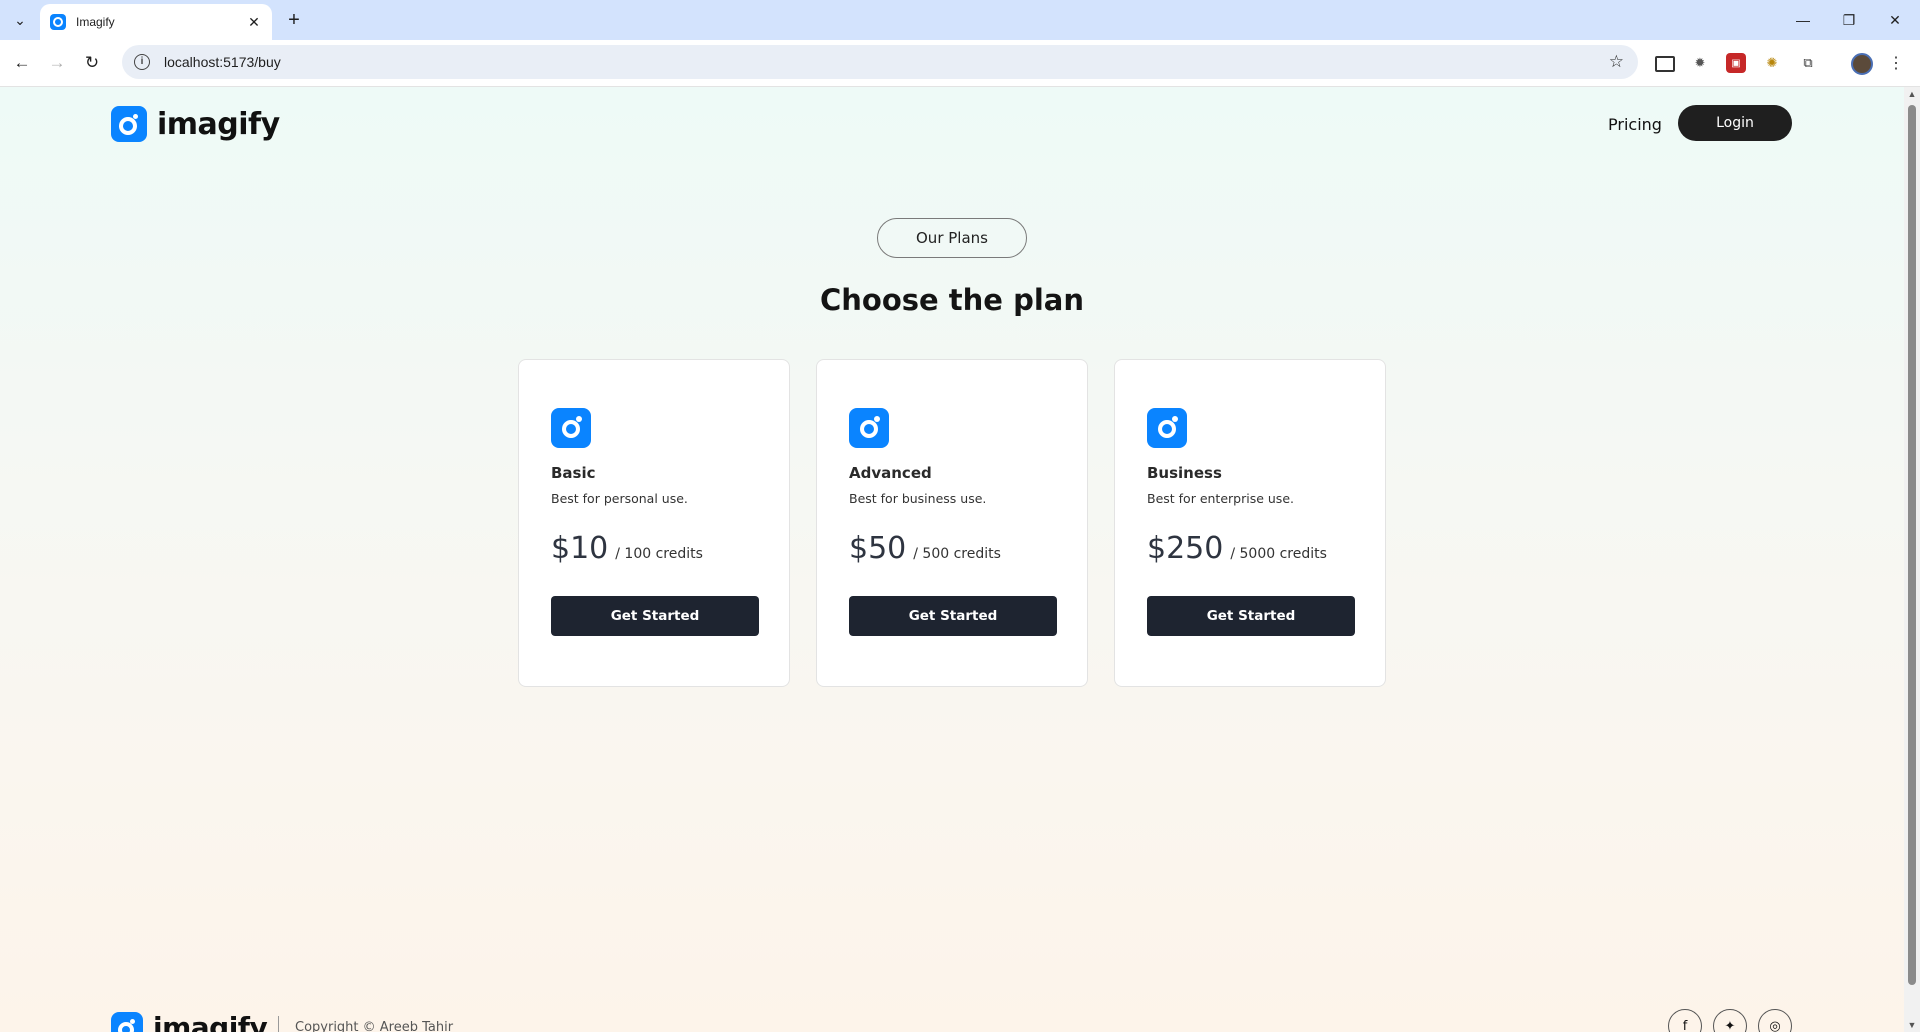 The height and width of the screenshot is (1032, 1920). What do you see at coordinates (1803, 20) in the screenshot?
I see `minimize-button: —` at bounding box center [1803, 20].